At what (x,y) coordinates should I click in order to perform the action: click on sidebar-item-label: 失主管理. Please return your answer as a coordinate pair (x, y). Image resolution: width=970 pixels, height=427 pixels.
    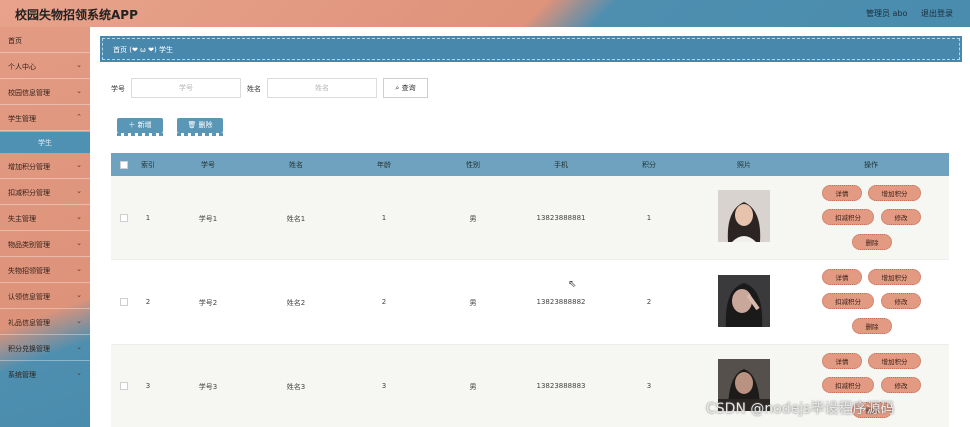
    Looking at the image, I should click on (22, 219).